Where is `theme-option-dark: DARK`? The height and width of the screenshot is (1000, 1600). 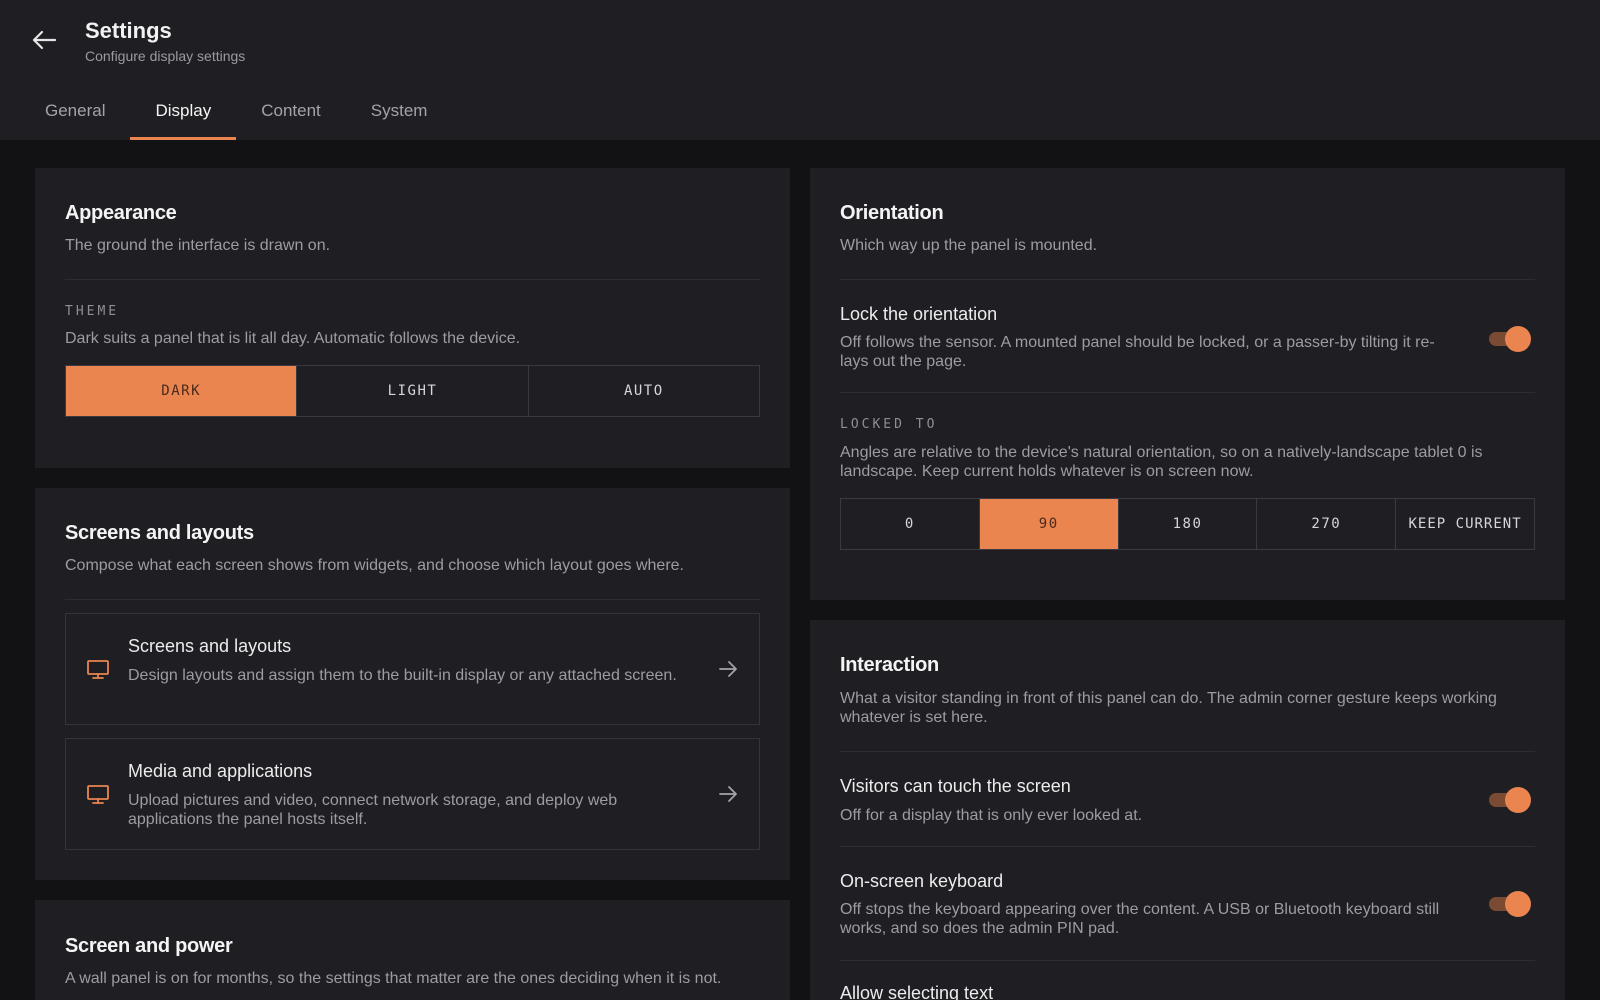 theme-option-dark: DARK is located at coordinates (182, 391).